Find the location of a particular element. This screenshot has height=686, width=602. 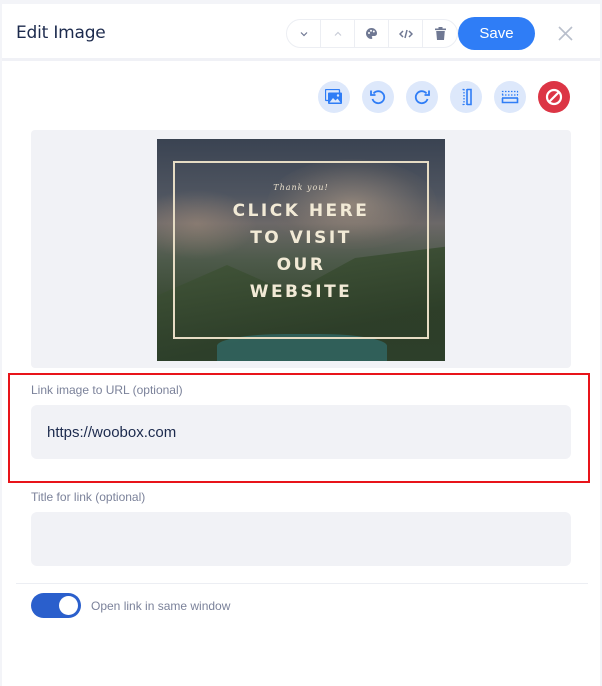

title-field-label: Title for link (optional) is located at coordinates (88, 497).